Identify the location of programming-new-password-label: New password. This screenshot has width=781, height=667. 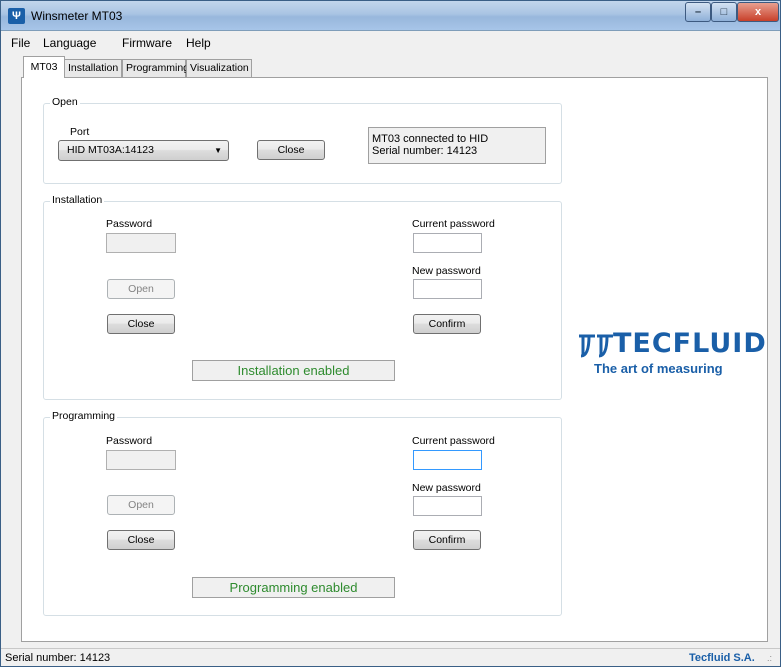
(446, 488).